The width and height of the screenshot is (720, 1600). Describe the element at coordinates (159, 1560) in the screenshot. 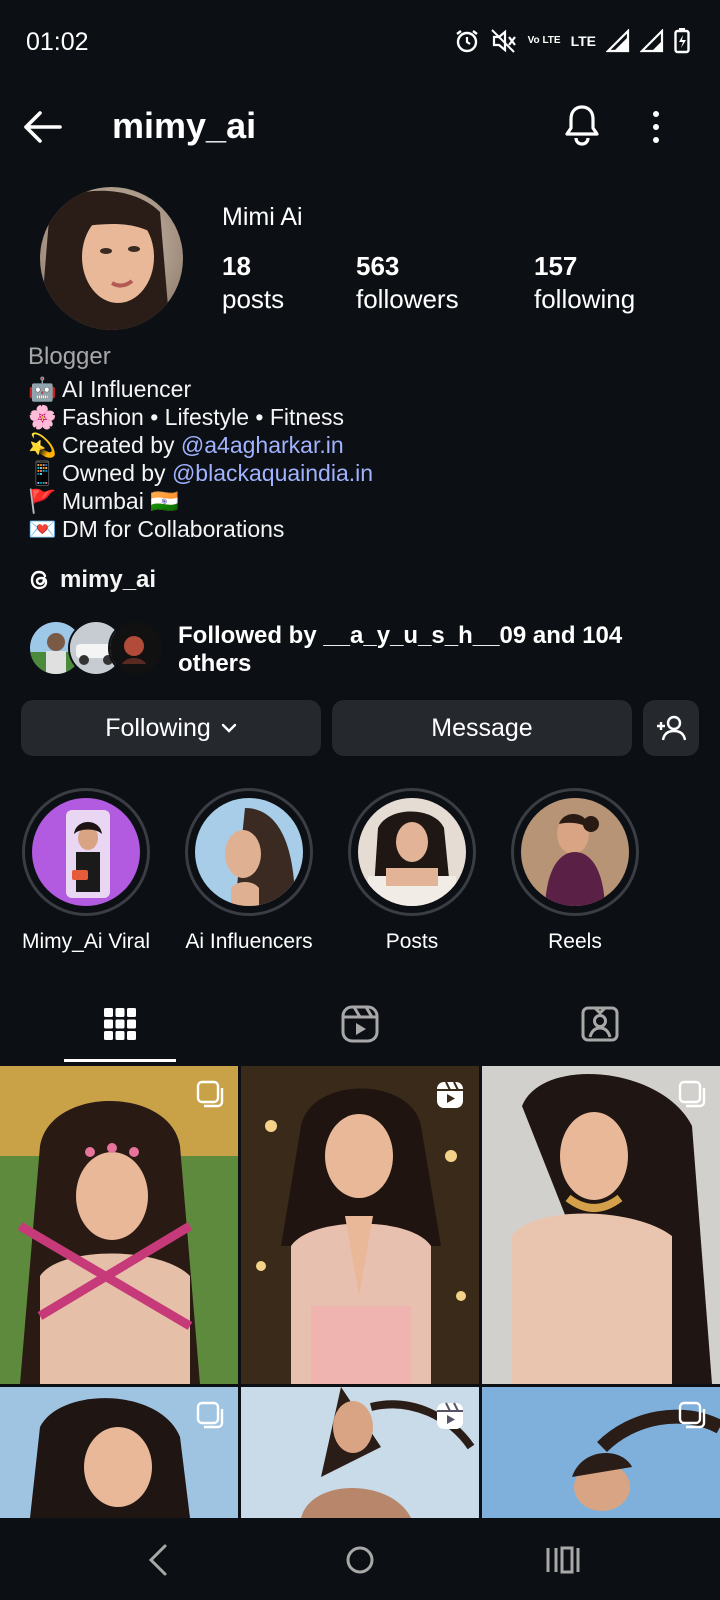

I see `nav-back-icon` at that location.